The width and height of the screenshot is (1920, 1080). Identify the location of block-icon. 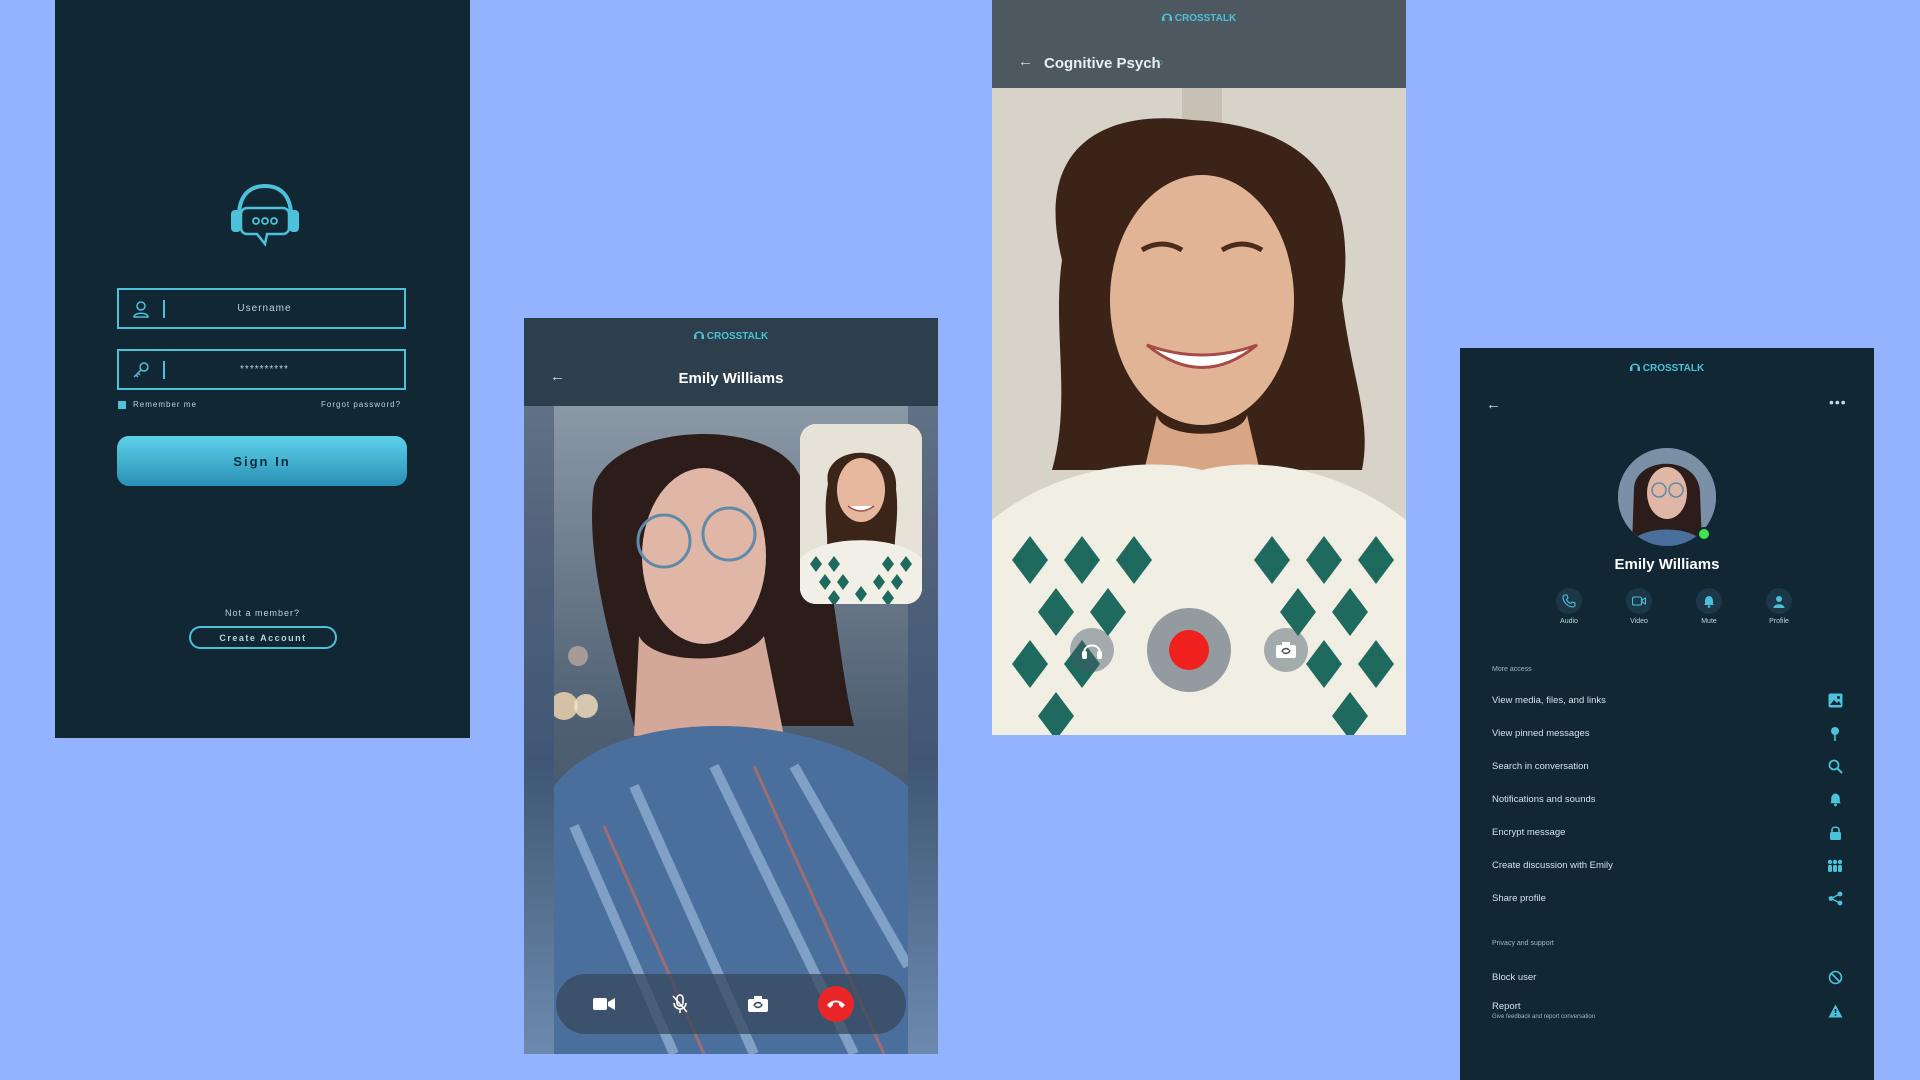
(1835, 978).